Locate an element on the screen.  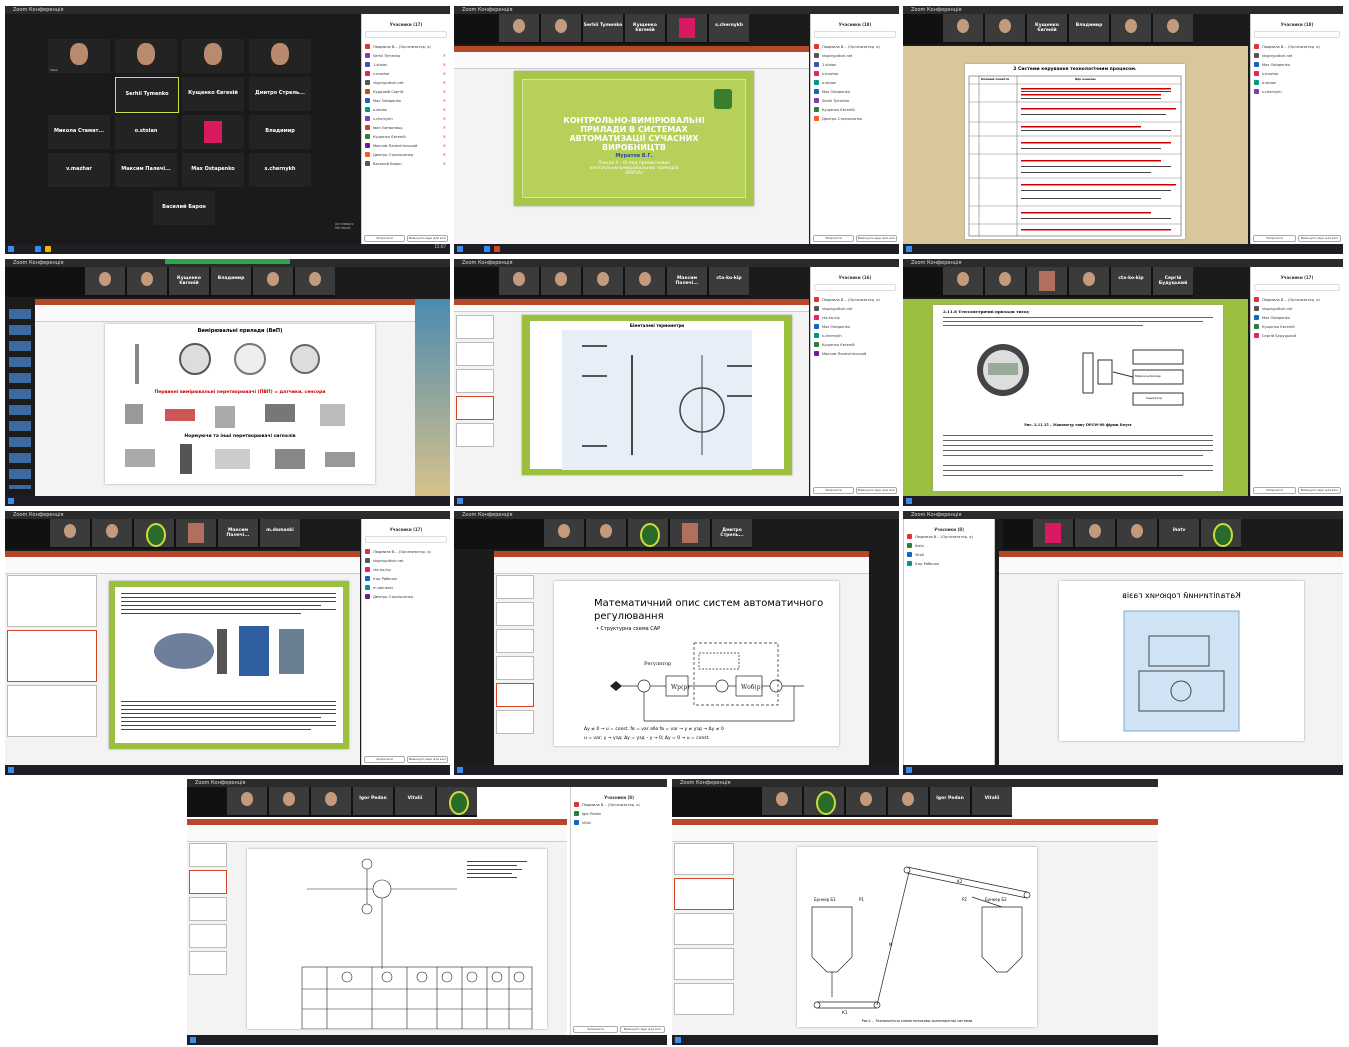
participant-row: Кущенко Євгеній ✕ is located at coordinates (406, 136).